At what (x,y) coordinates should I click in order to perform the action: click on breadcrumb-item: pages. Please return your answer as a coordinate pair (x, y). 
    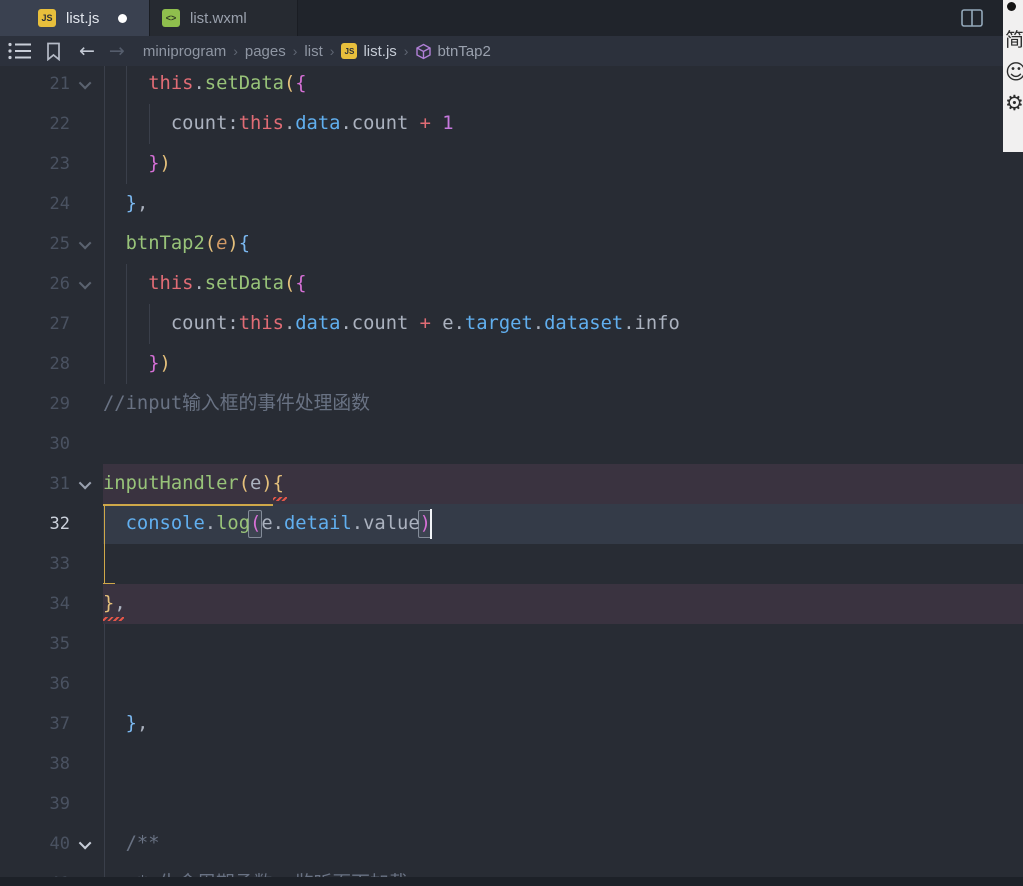
    Looking at the image, I should click on (265, 51).